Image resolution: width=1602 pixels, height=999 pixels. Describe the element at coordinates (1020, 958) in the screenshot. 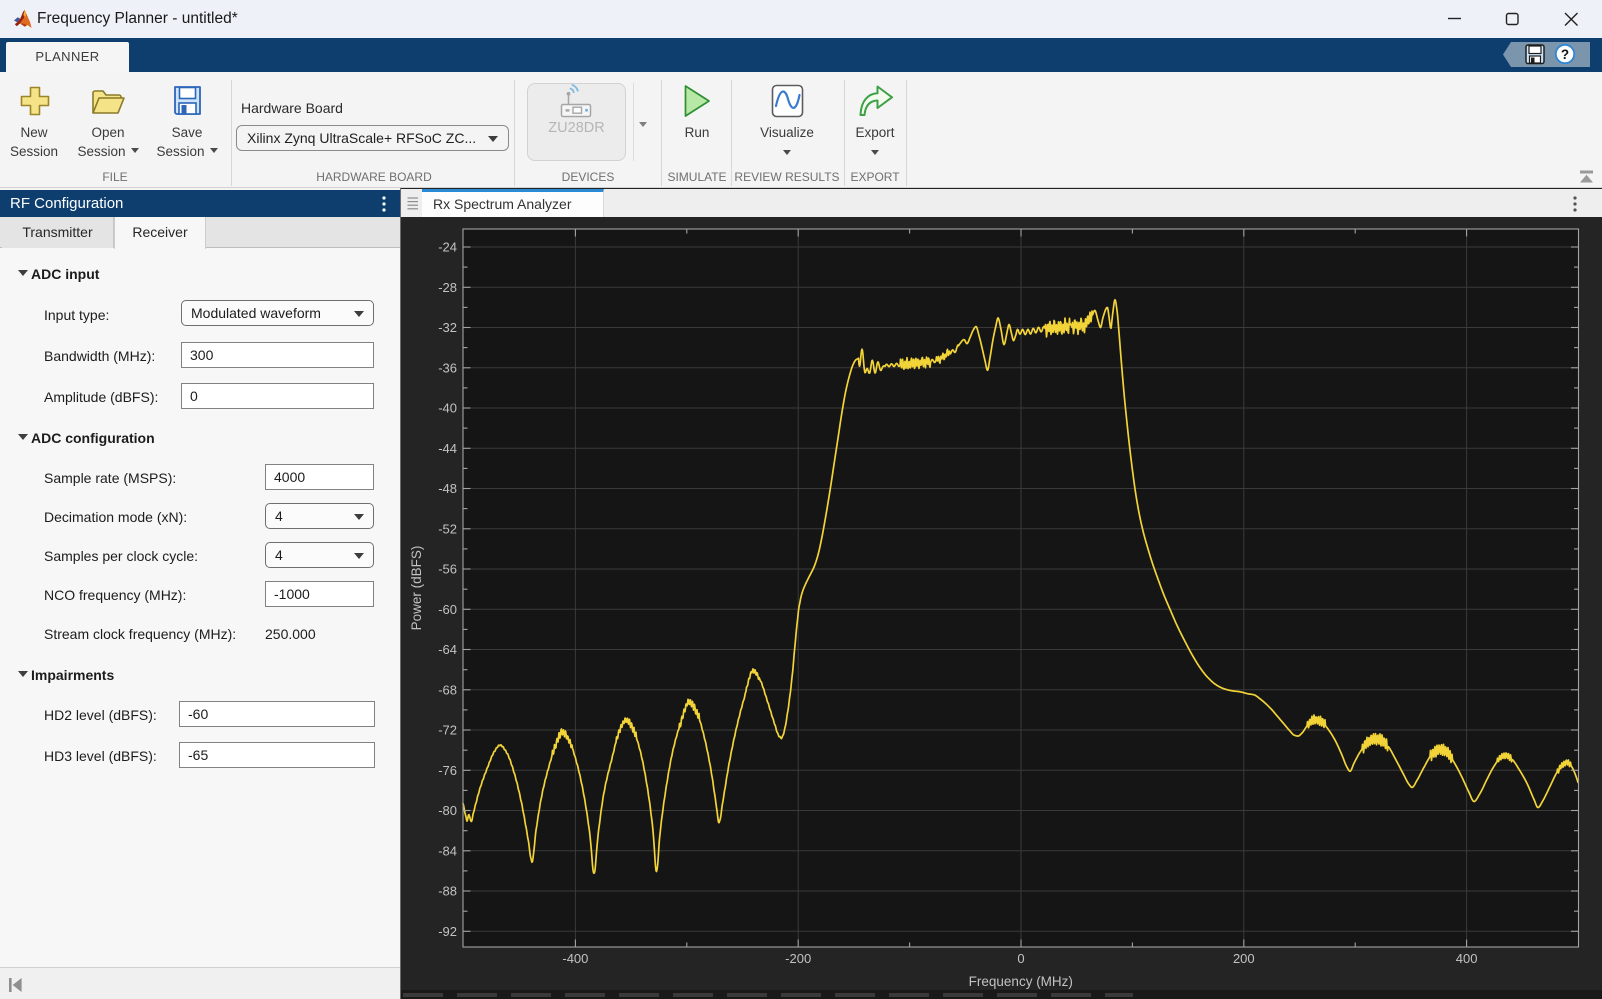

I see `svg-text: 0` at that location.